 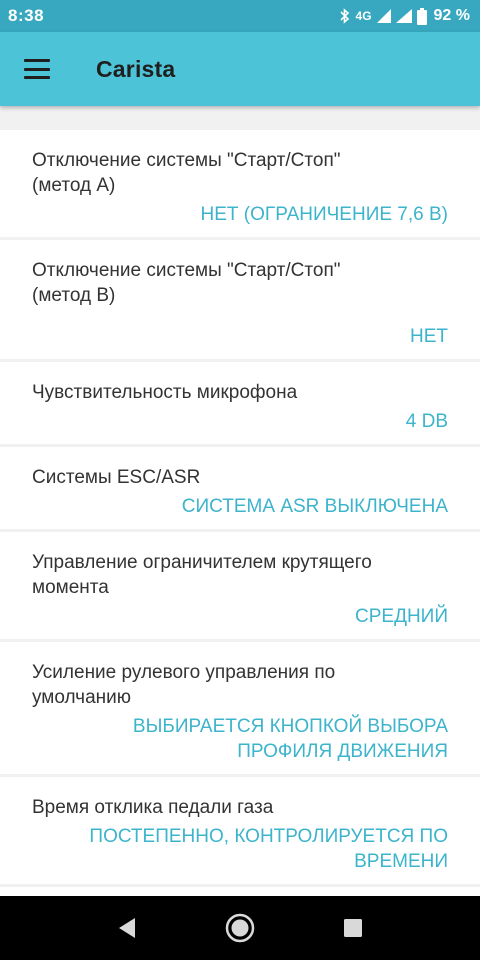 What do you see at coordinates (240, 336) in the screenshot?
I see `setting-value: НЕТ` at bounding box center [240, 336].